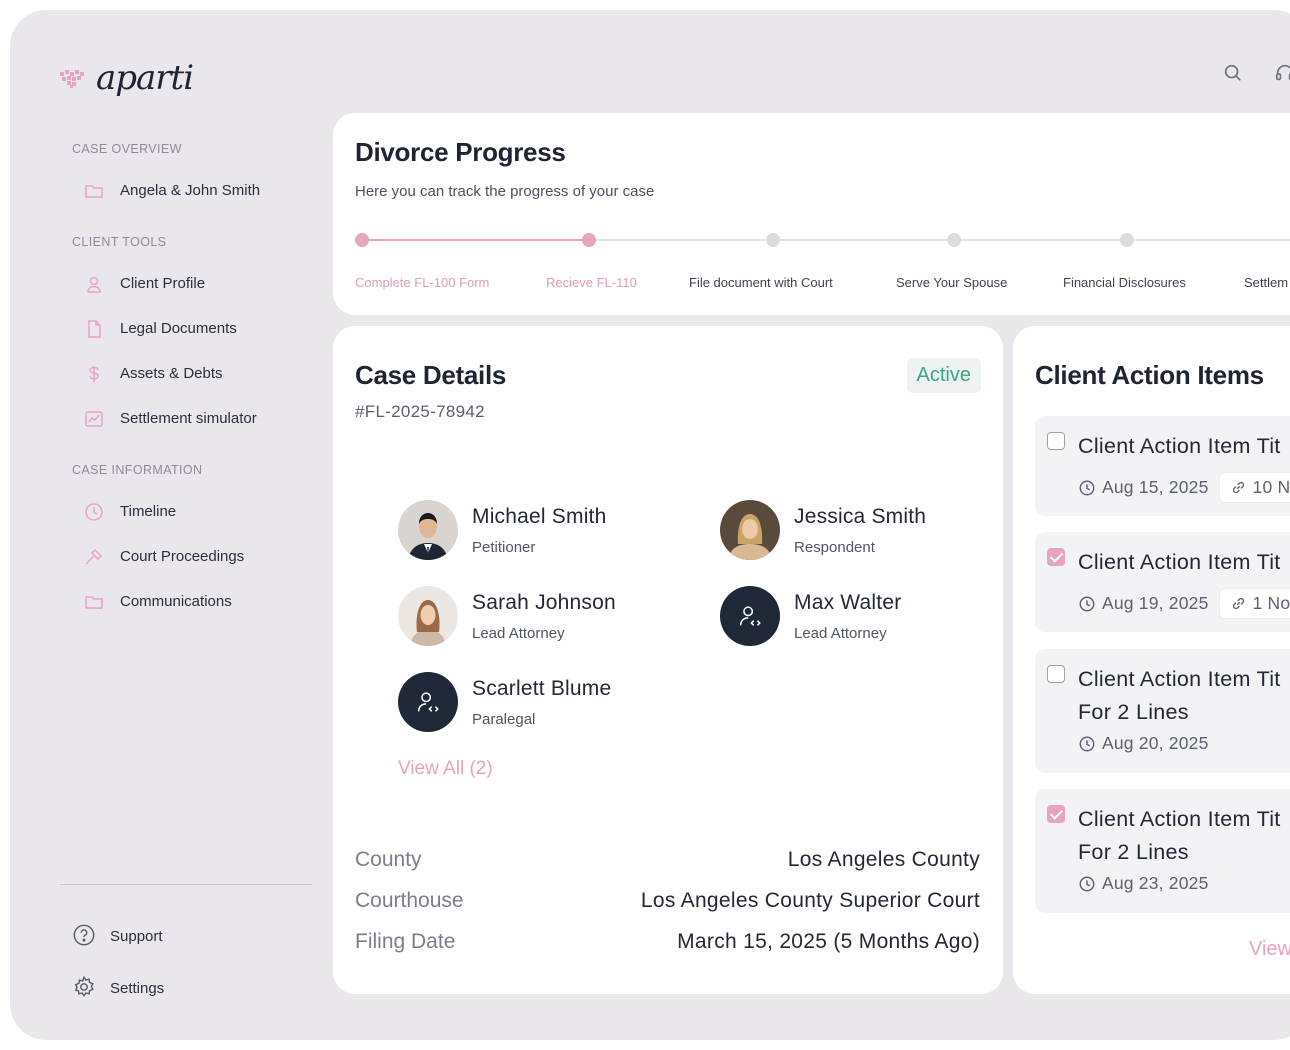 The width and height of the screenshot is (1290, 1050). Describe the element at coordinates (828, 941) in the screenshot. I see `info-value: March 15, 2025 (5 Months Ago)` at that location.